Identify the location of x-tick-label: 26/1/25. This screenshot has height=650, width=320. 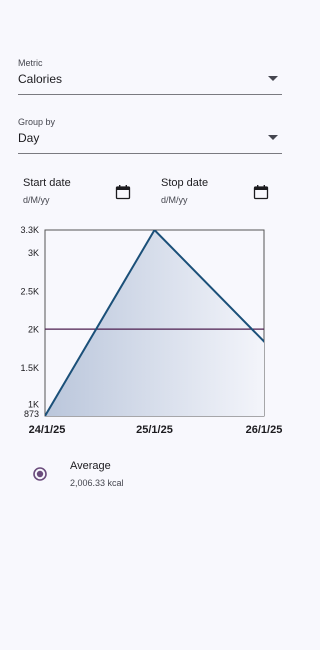
(264, 430).